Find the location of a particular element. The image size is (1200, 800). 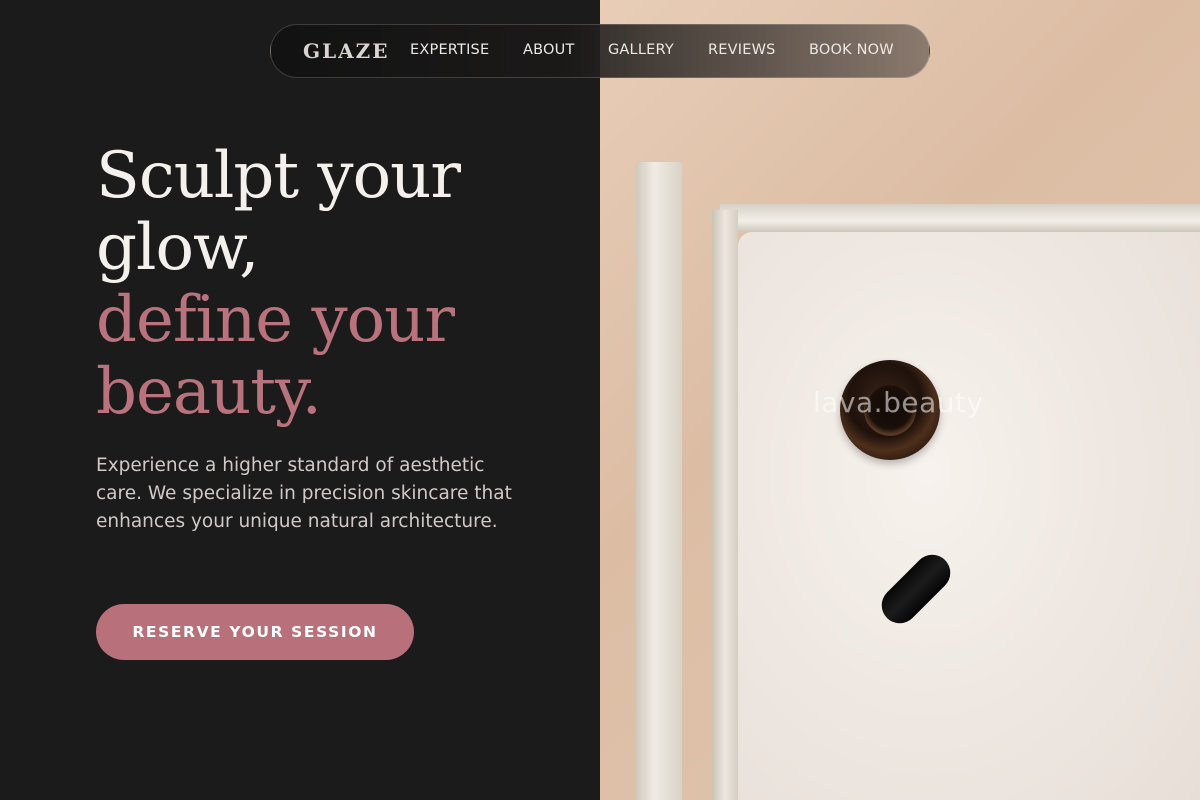

image-watermark: lava.beauty is located at coordinates (898, 402).